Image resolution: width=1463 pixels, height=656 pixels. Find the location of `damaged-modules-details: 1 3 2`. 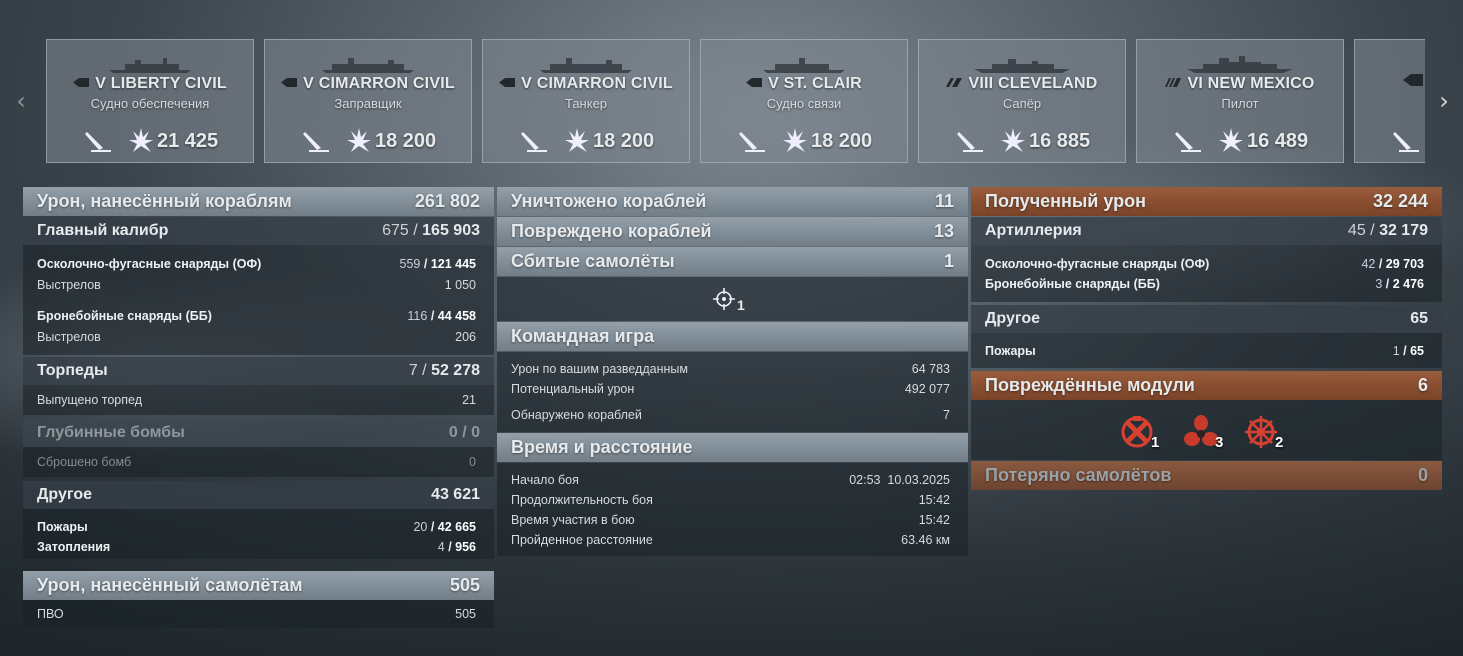

damaged-modules-details: 1 3 2 is located at coordinates (1206, 430).